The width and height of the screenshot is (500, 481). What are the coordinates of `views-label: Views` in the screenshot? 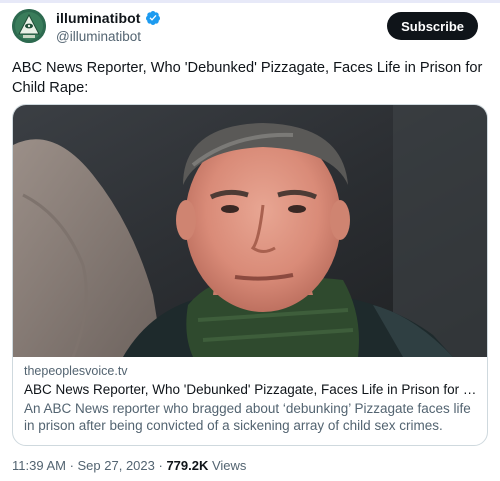 It's located at (227, 465).